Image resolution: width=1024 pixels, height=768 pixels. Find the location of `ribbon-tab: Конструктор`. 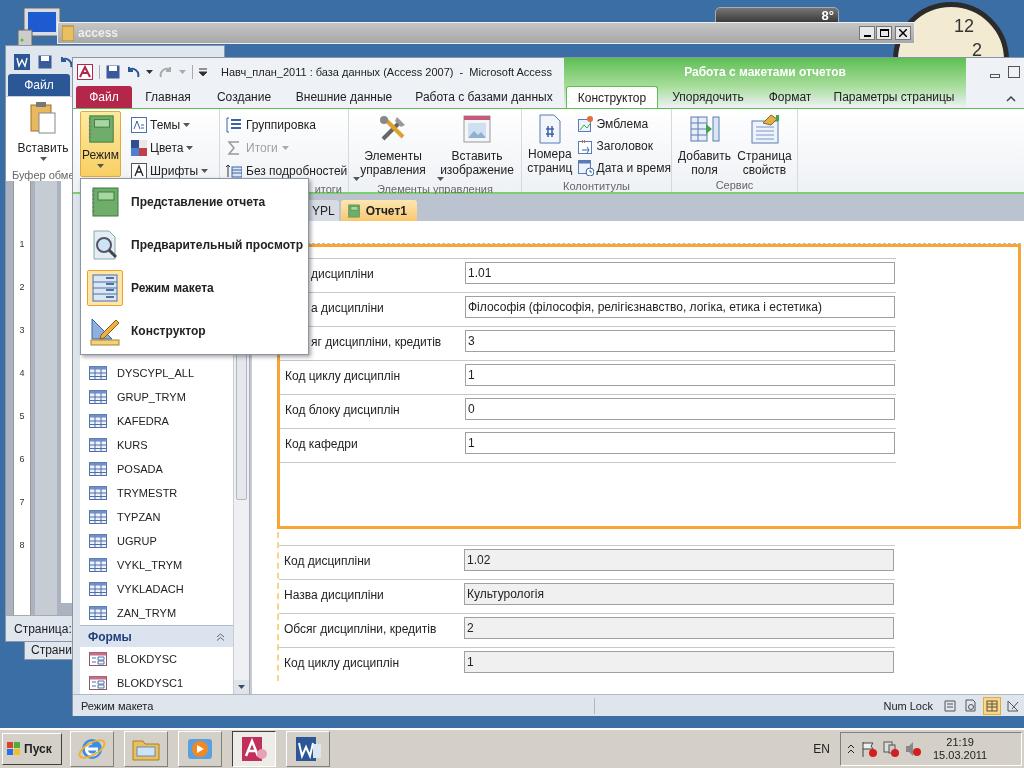

ribbon-tab: Конструктор is located at coordinates (612, 97).